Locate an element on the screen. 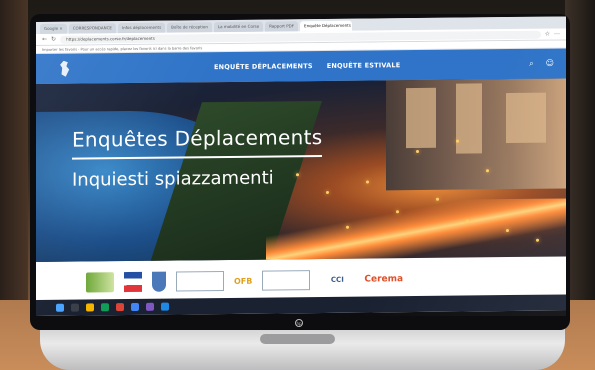  partner-logo-cerema: Cerema is located at coordinates (383, 279).